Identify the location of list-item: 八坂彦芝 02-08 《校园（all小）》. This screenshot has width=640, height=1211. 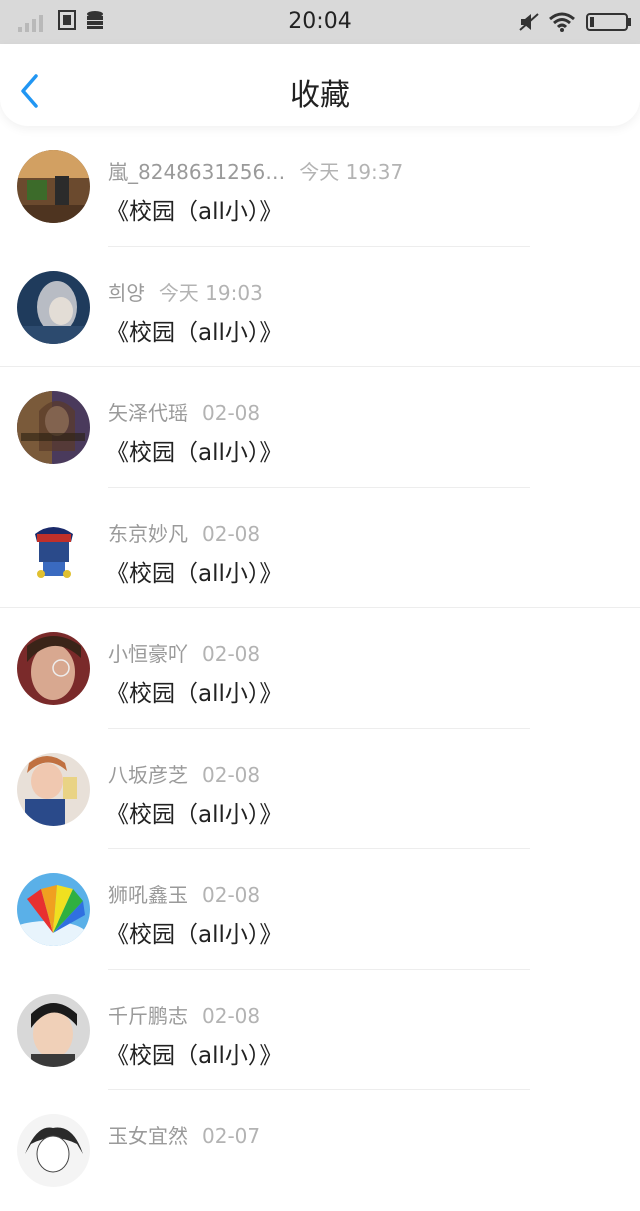
(320, 789).